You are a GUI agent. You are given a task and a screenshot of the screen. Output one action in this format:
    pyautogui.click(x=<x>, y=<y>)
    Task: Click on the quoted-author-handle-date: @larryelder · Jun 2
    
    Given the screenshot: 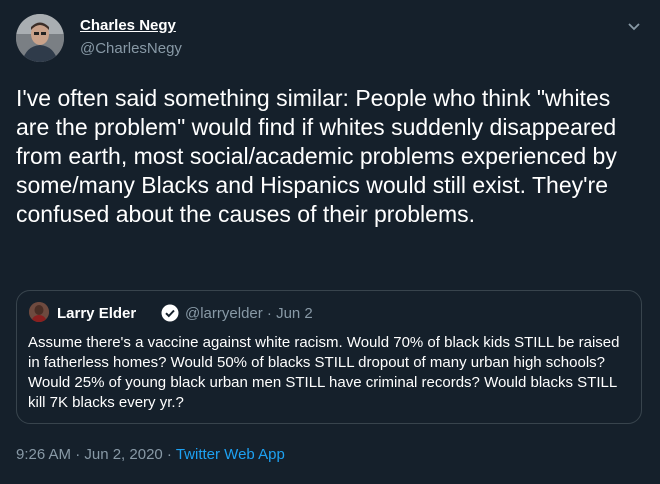 What is the action you would take?
    pyautogui.click(x=249, y=313)
    